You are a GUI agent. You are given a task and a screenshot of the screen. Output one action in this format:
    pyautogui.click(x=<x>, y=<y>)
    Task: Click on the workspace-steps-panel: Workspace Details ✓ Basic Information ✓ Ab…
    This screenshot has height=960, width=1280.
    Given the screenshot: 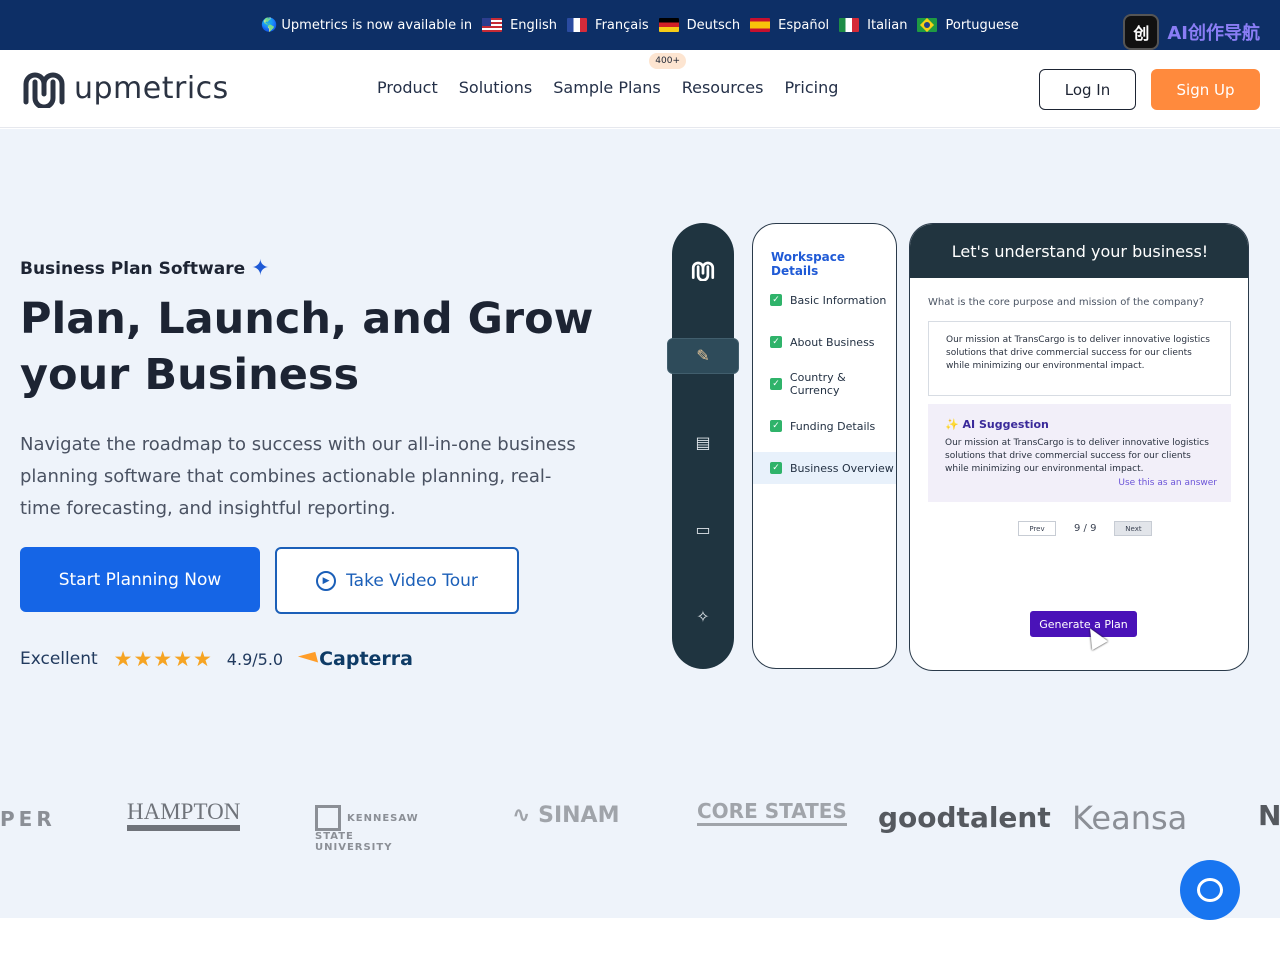 What is the action you would take?
    pyautogui.click(x=824, y=446)
    